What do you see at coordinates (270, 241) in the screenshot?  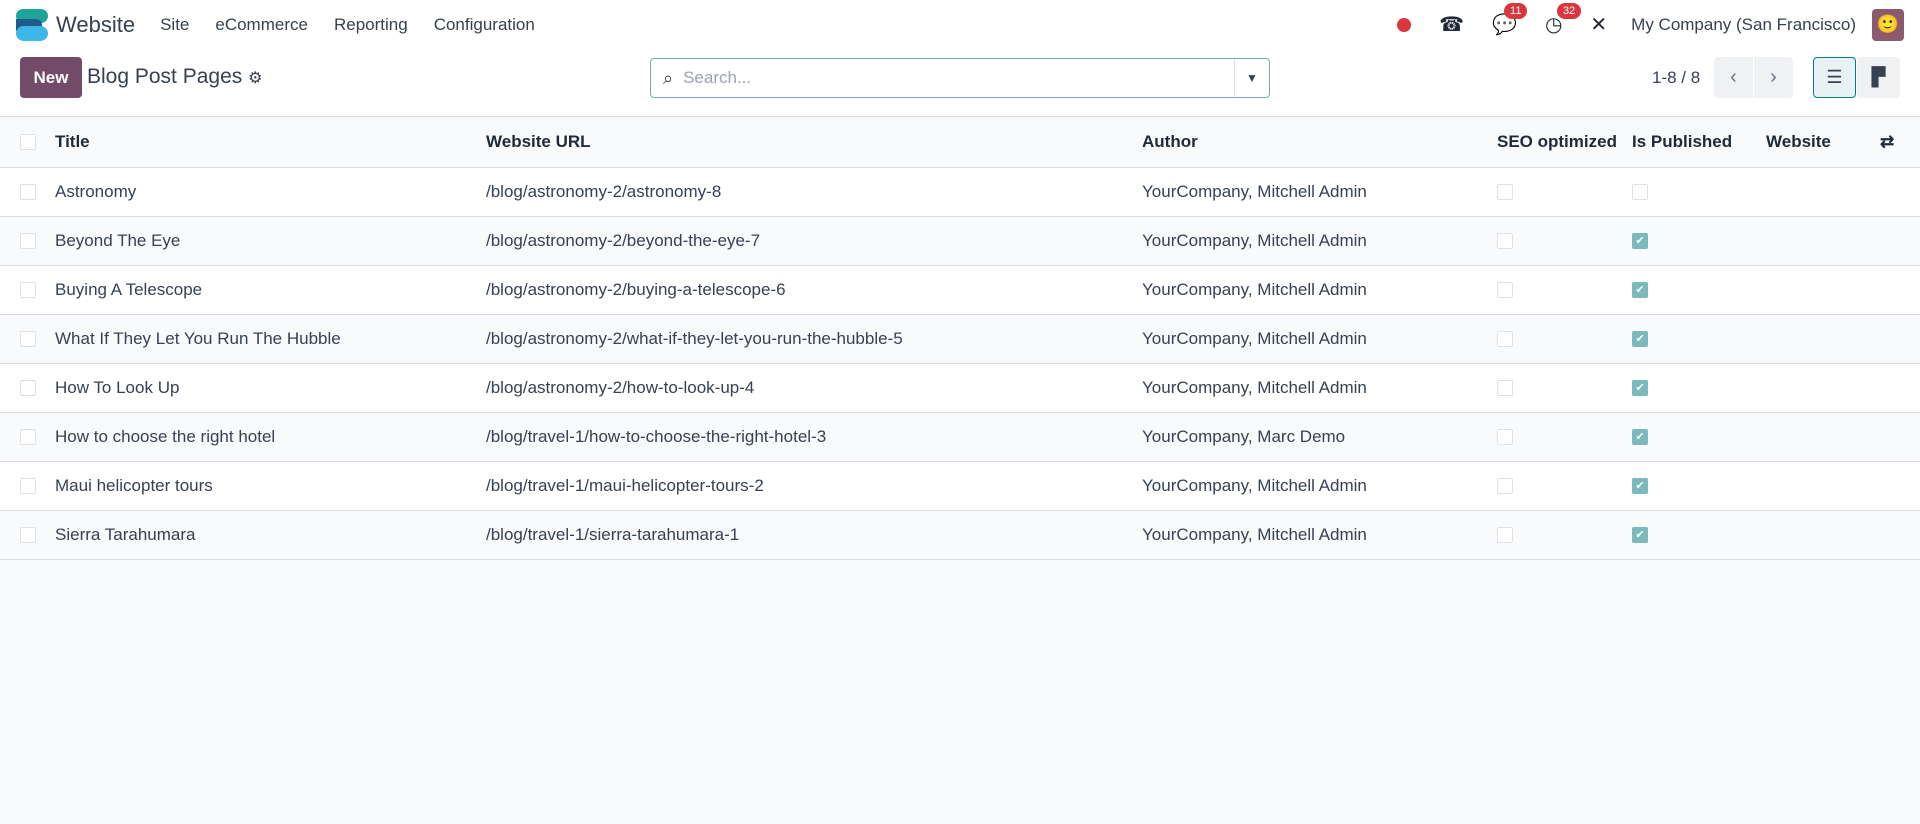 I see `cell-title: Beyond The Eye` at bounding box center [270, 241].